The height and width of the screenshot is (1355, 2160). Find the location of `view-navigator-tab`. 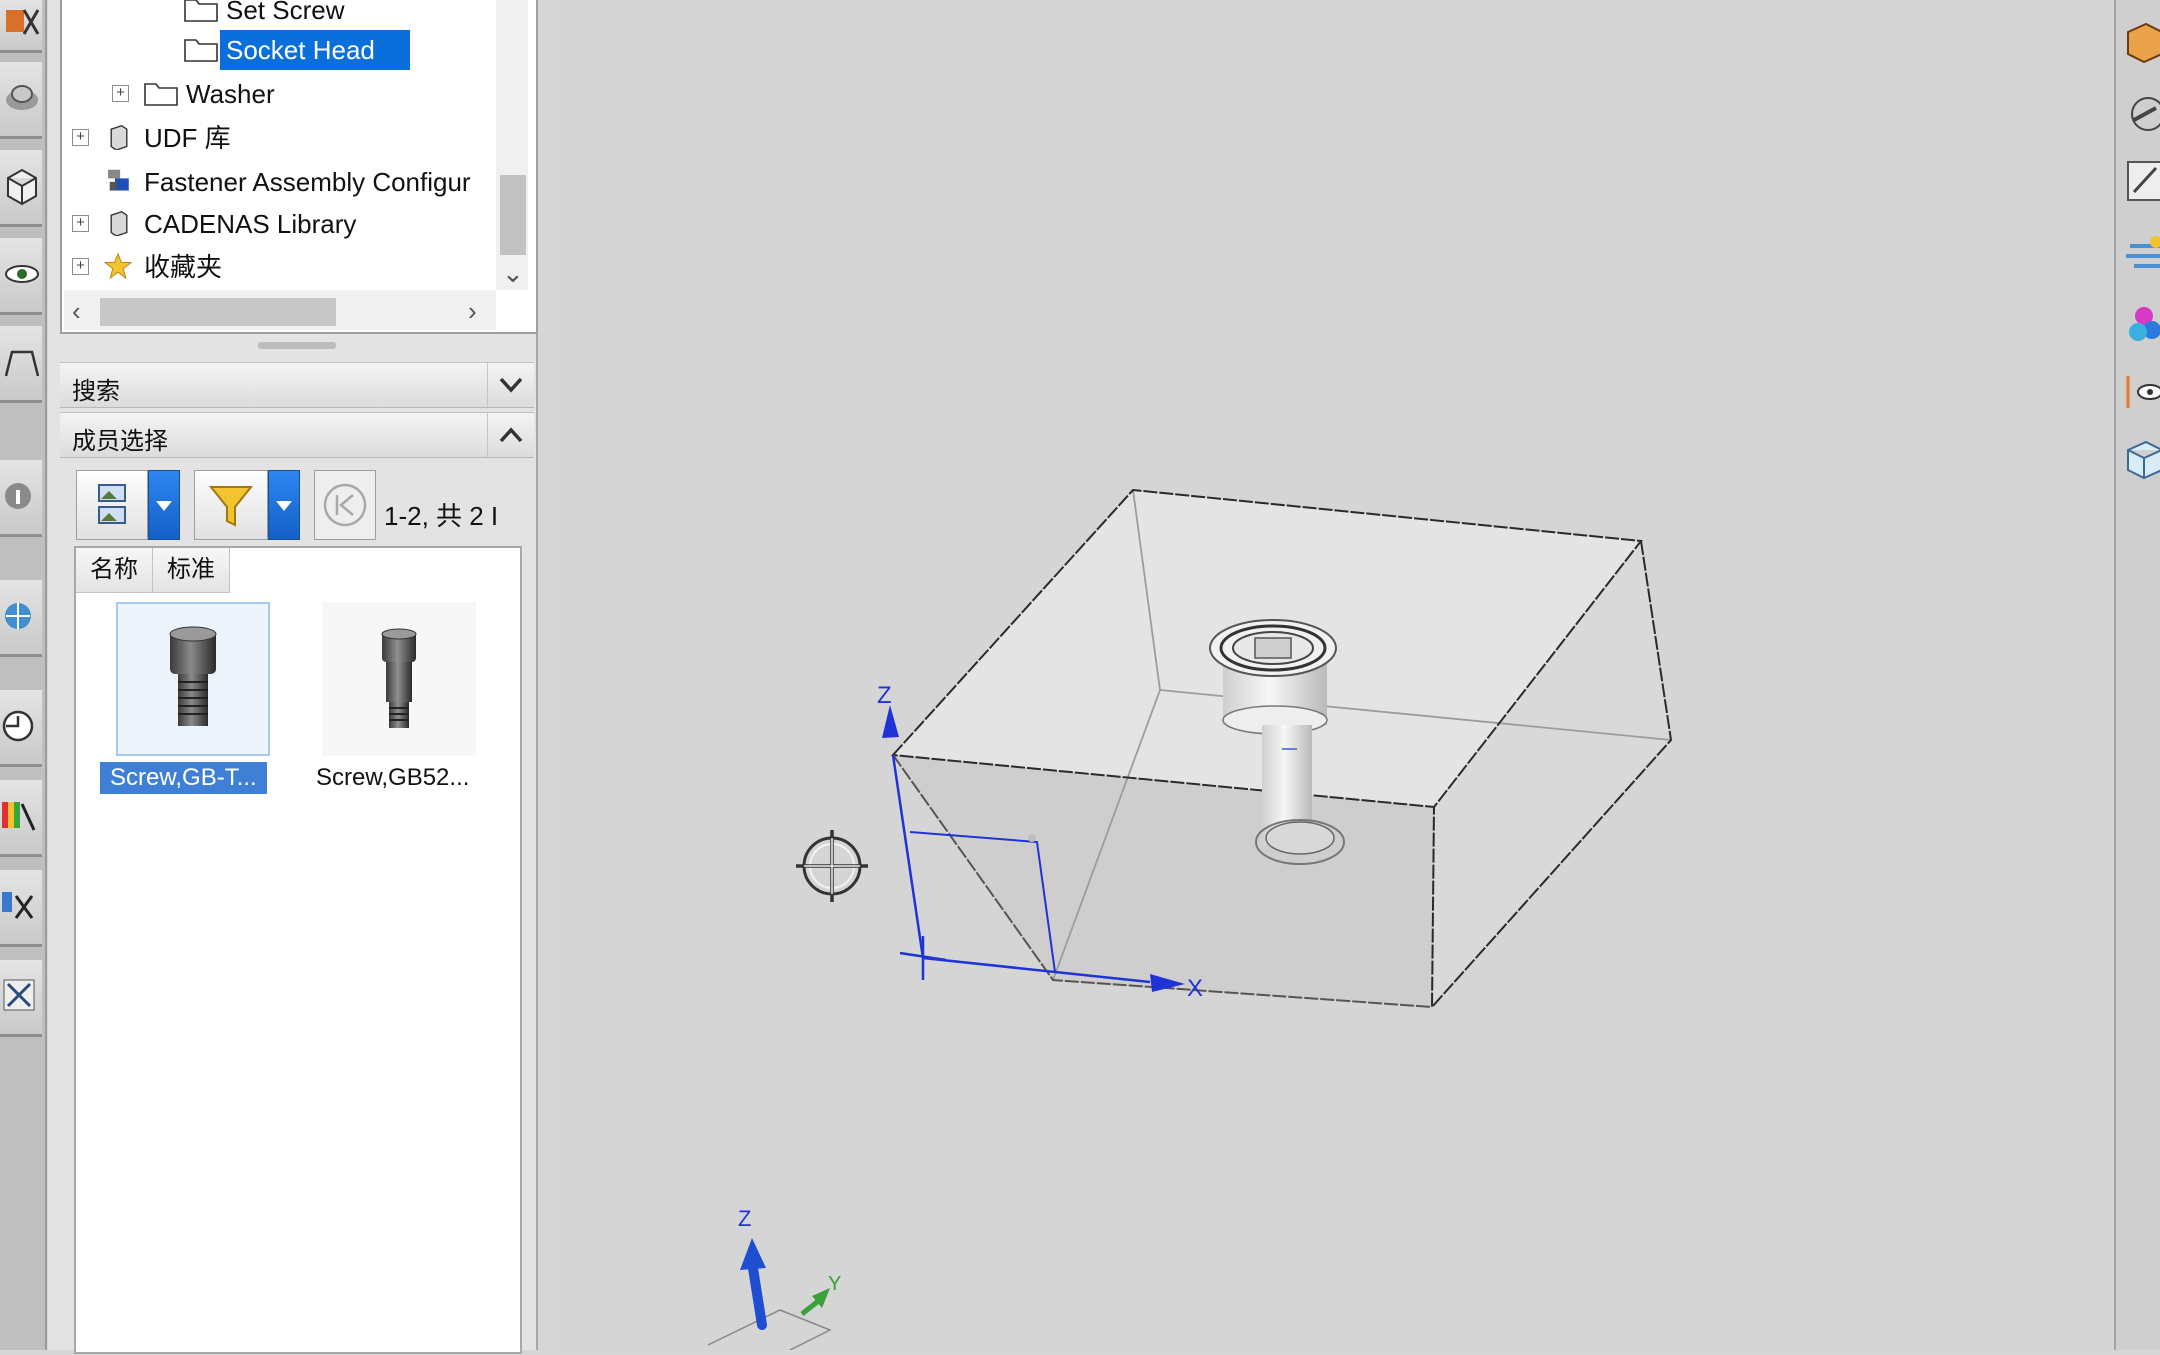

view-navigator-tab is located at coordinates (21, 276).